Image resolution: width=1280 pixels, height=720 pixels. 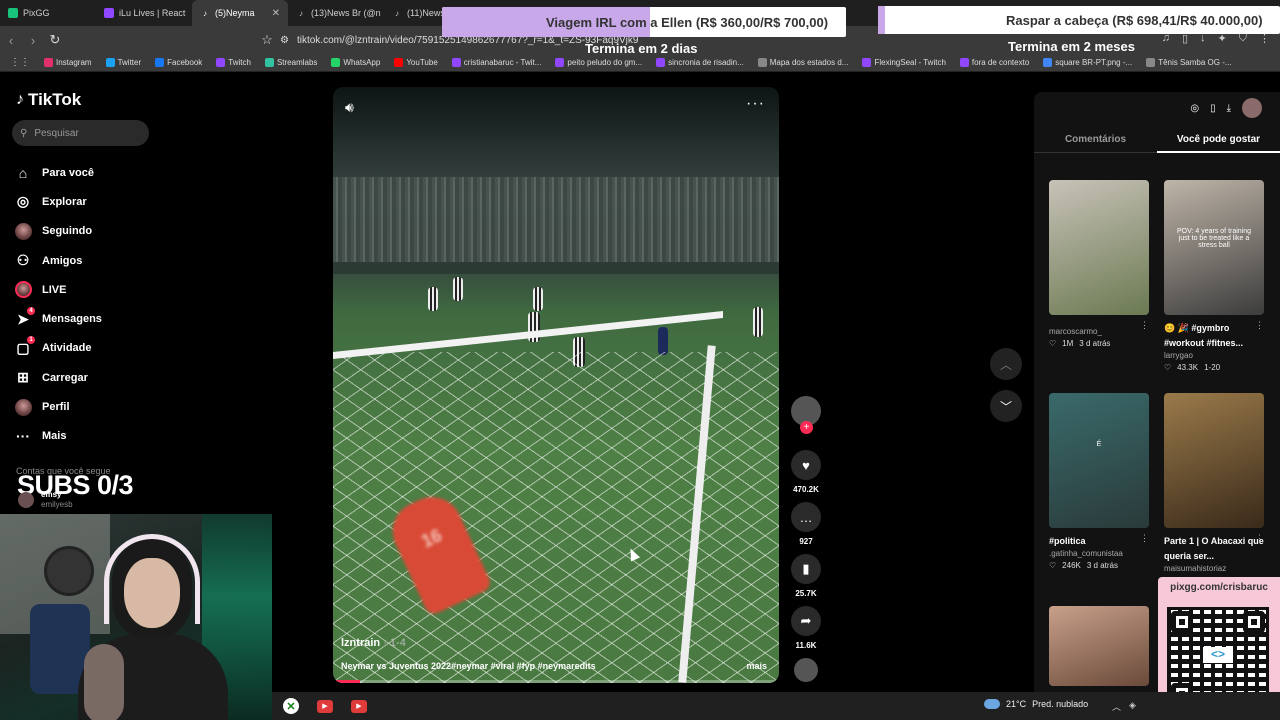 I want to click on search-input: ⚲ Pesquisar, so click(x=80, y=133).